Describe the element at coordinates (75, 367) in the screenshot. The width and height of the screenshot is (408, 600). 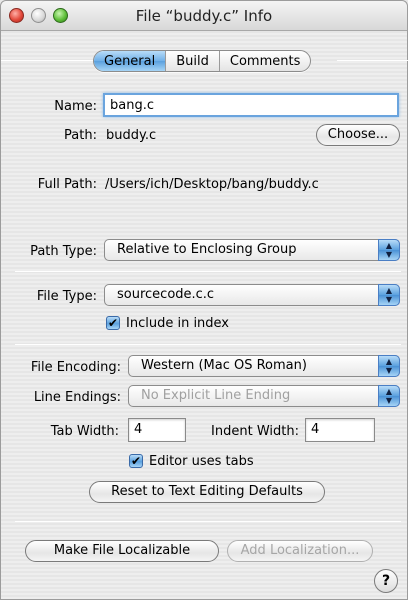
I see `file-encoding-label: File Encoding:` at that location.